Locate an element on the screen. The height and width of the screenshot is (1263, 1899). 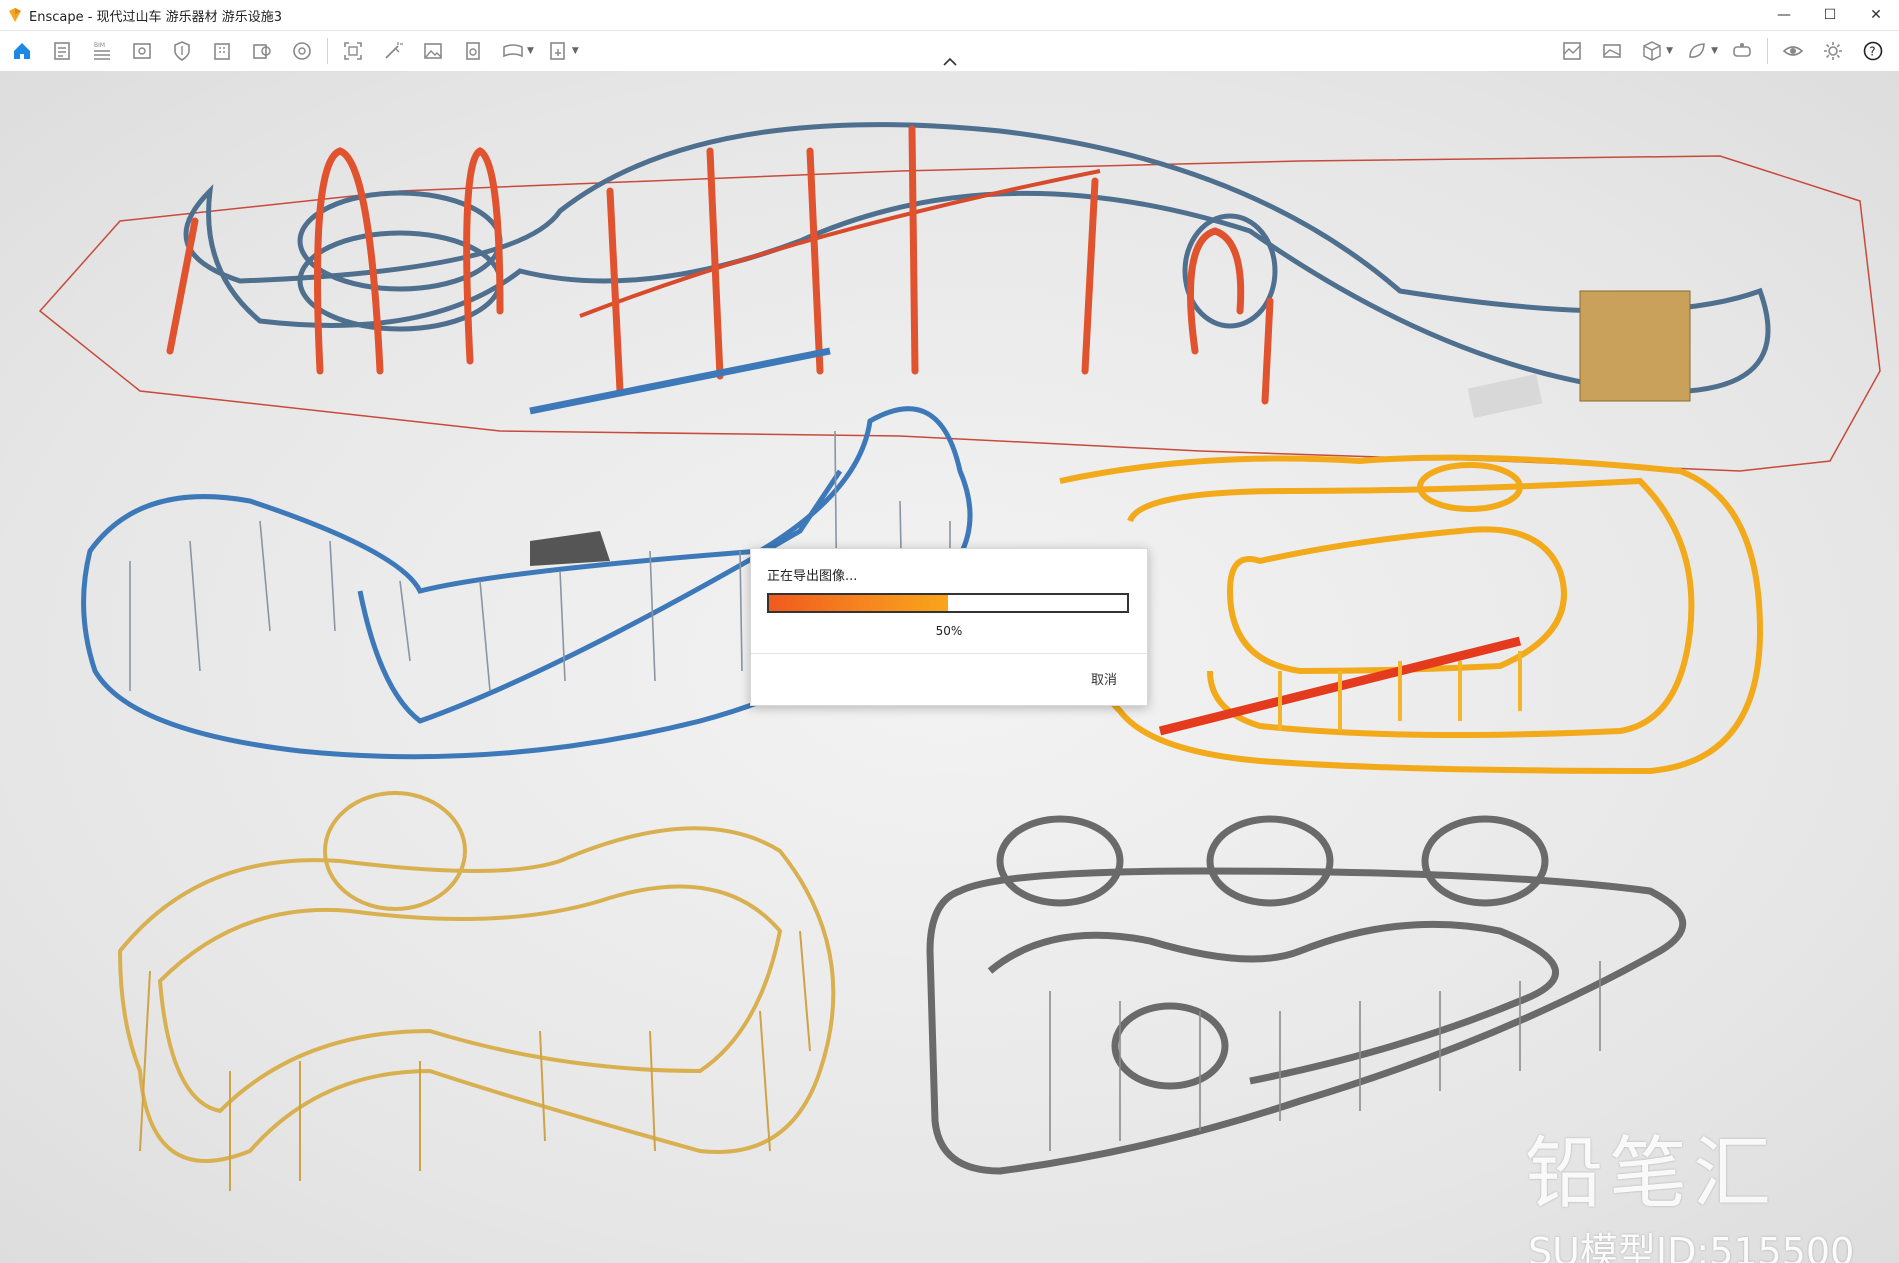
maximize-button: ☐ is located at coordinates (1830, 15).